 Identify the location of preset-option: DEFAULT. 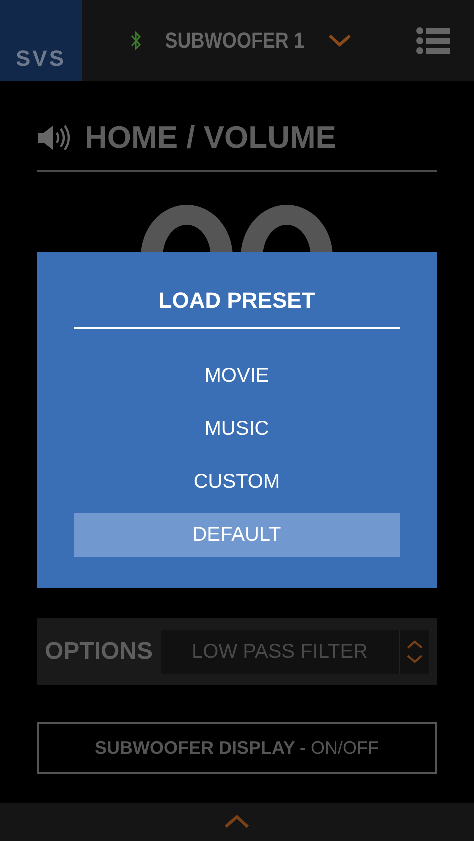
(237, 535).